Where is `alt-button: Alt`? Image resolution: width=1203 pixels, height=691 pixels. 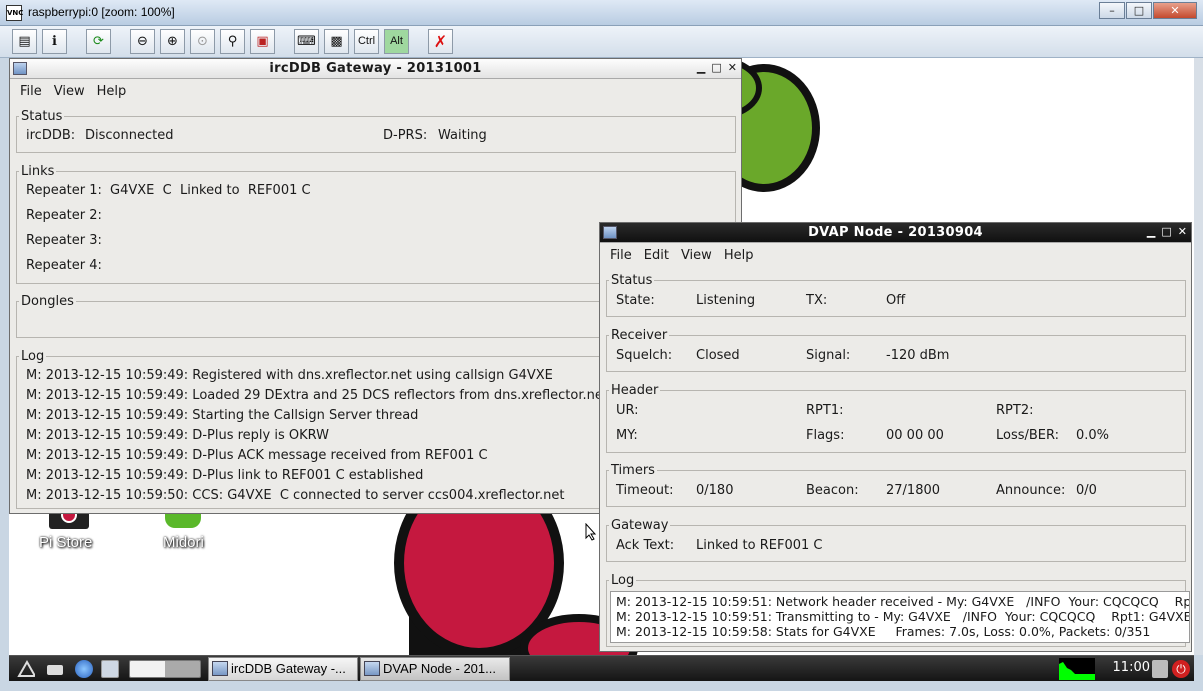
alt-button: Alt is located at coordinates (396, 41).